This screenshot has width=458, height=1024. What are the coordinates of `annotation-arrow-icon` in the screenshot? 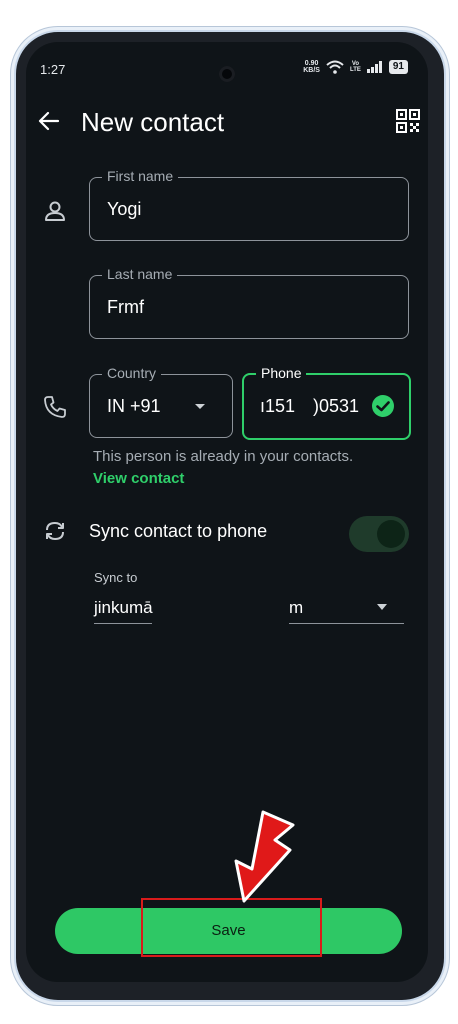 It's located at (264, 856).